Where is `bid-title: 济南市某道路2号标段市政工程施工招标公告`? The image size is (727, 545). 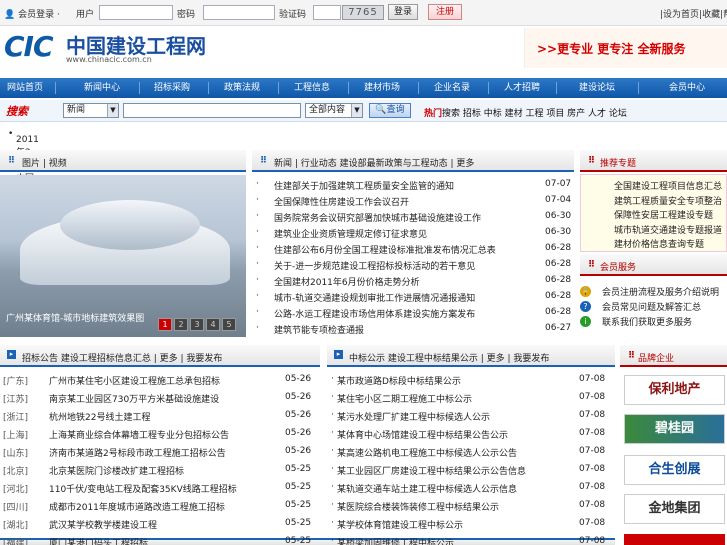
bid-title: 济南市某道路2号标段市政工程施工招标公告 is located at coordinates (137, 452).